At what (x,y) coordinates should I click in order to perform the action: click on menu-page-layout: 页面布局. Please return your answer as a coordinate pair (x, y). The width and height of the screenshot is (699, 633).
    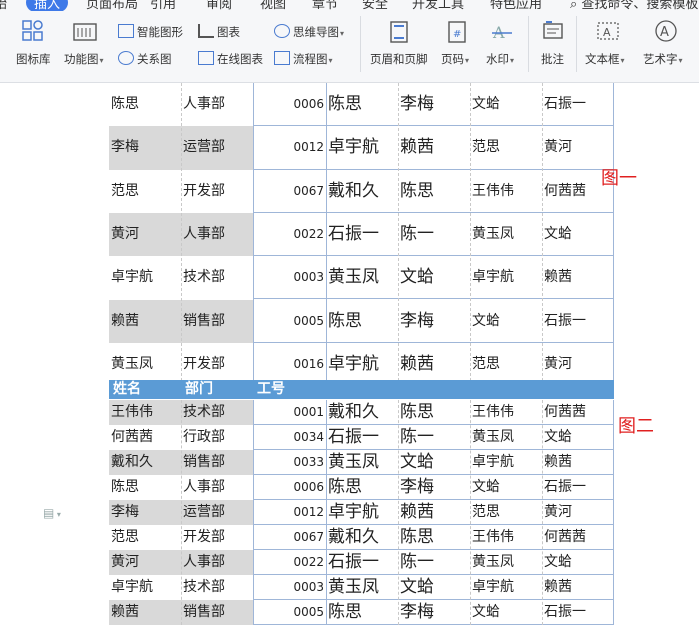
    Looking at the image, I should click on (112, 5).